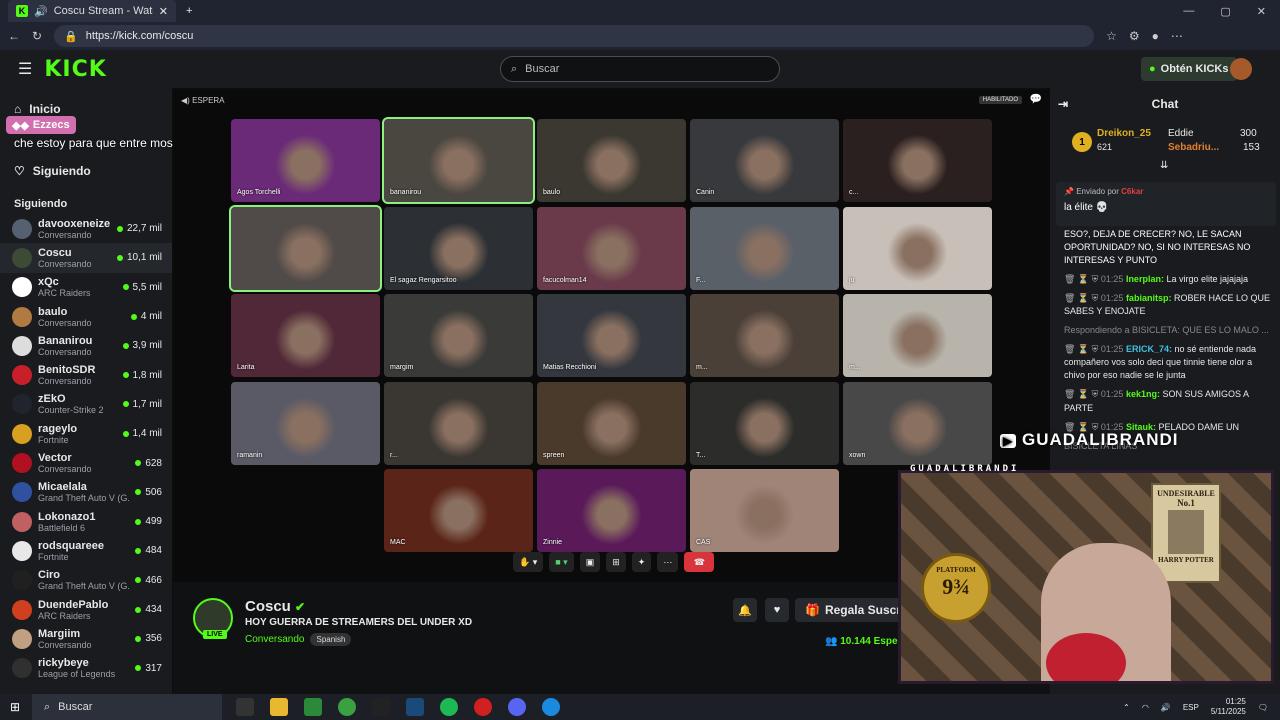 Image resolution: width=1280 pixels, height=720 pixels. What do you see at coordinates (917, 248) in the screenshot?
I see `video-tile: ju` at bounding box center [917, 248].